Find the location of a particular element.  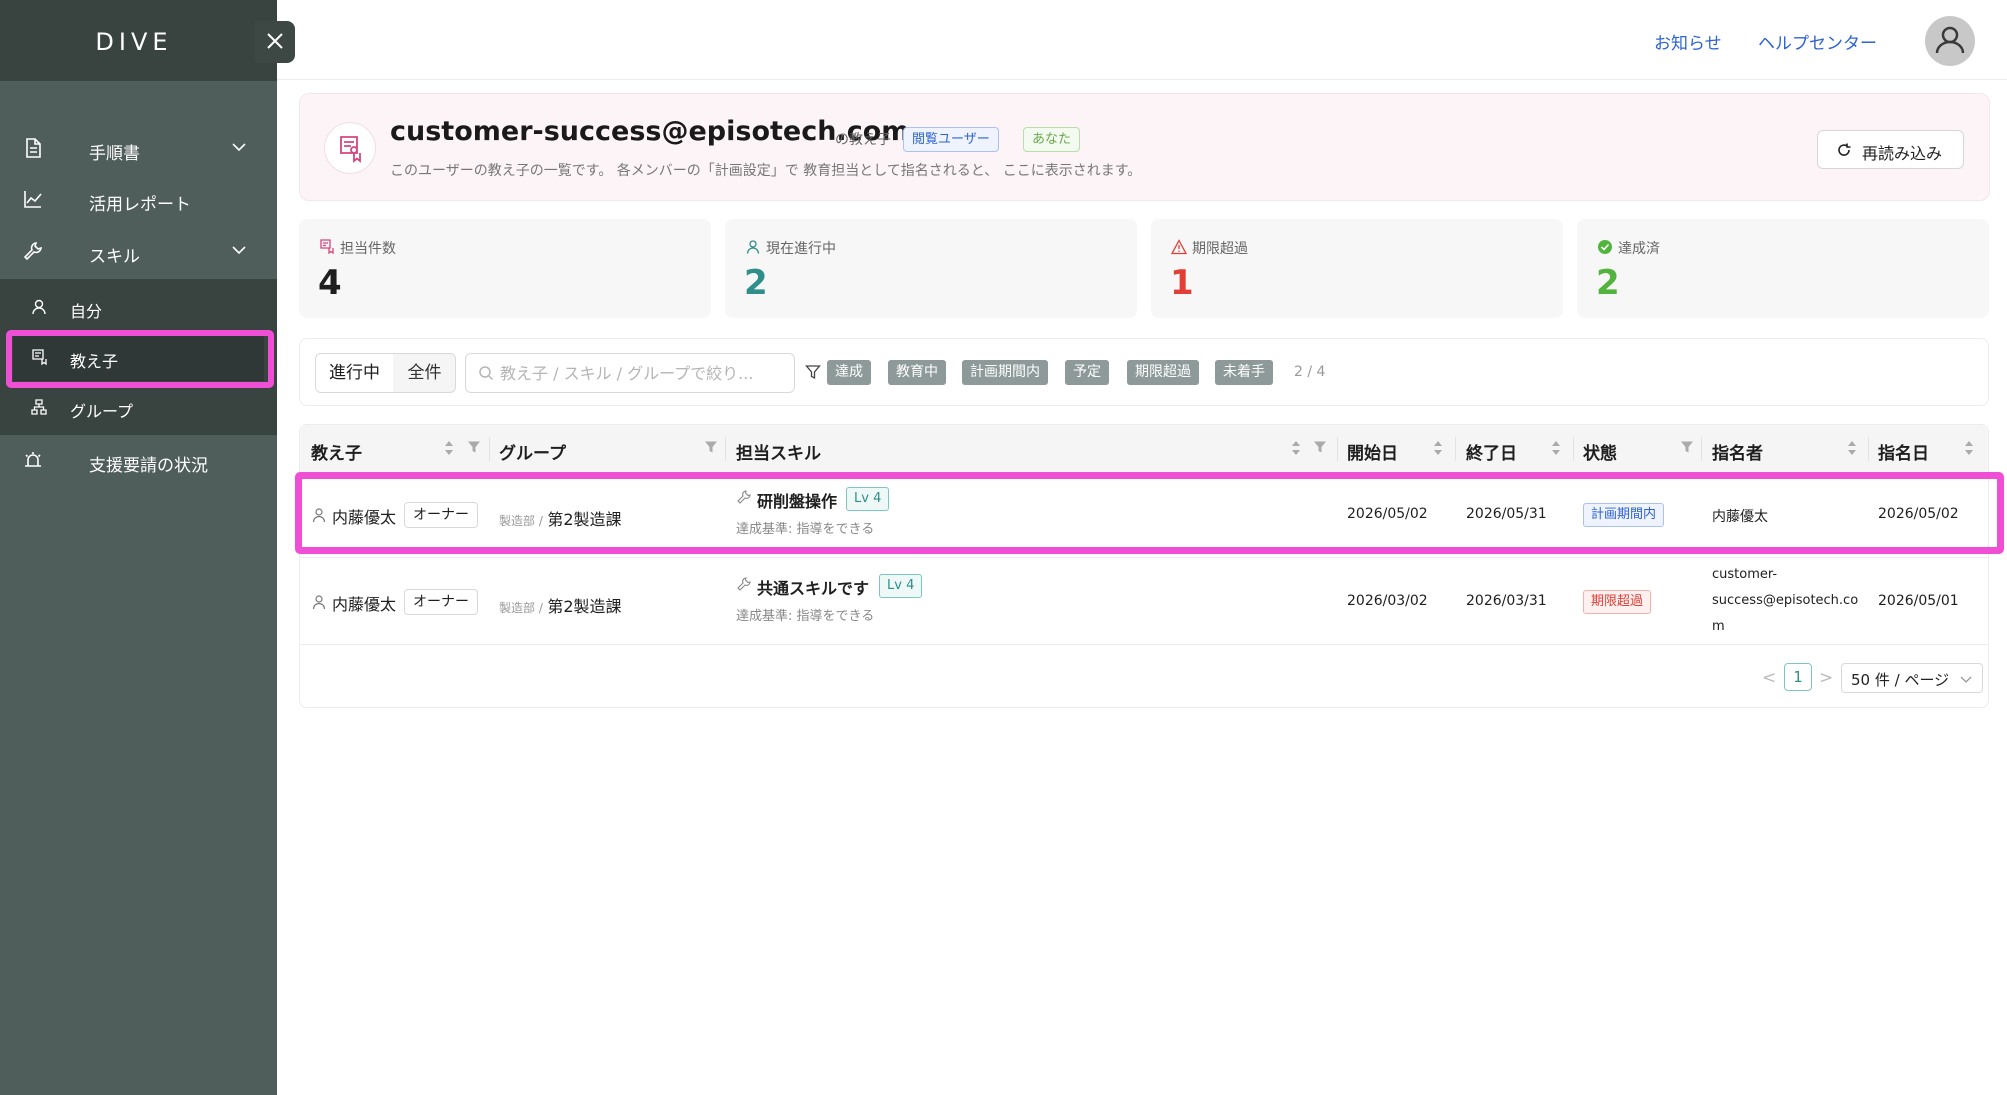

stat-label: 担当件数 is located at coordinates (368, 249).